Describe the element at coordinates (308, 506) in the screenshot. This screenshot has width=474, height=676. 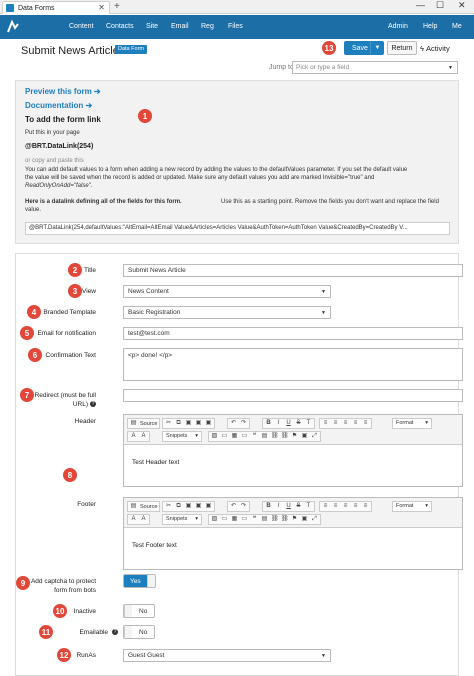
I see `clear-format-icon: T` at that location.